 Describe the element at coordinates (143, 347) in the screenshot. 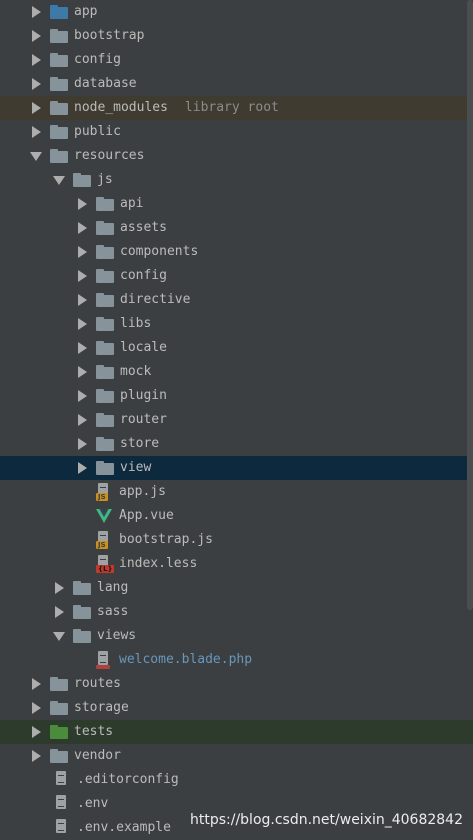

I see `tree-label: locale` at that location.